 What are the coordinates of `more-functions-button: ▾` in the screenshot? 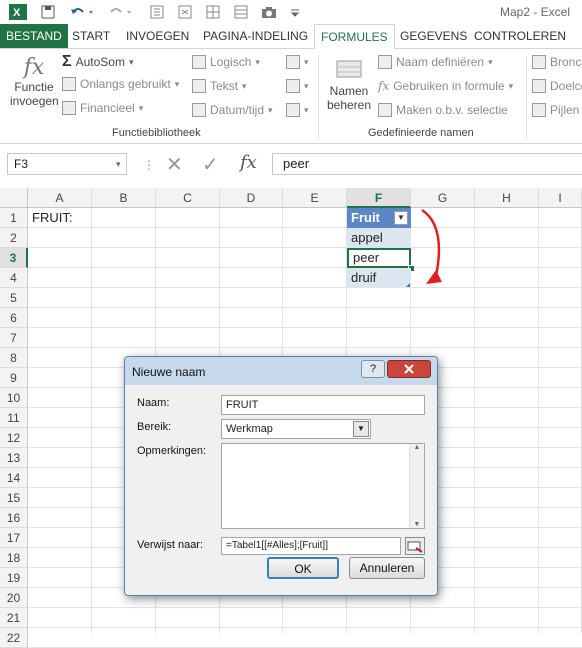 It's located at (297, 110).